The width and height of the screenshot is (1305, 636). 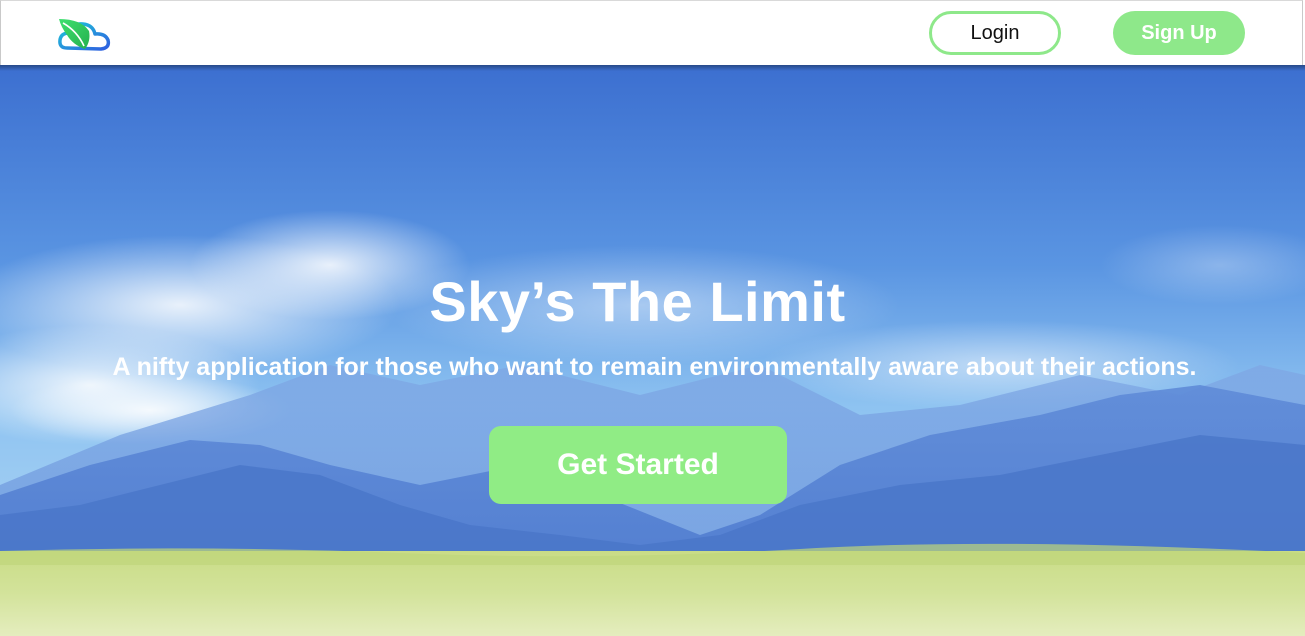 What do you see at coordinates (84, 34) in the screenshot?
I see `leaf-cloud-logo-icon` at bounding box center [84, 34].